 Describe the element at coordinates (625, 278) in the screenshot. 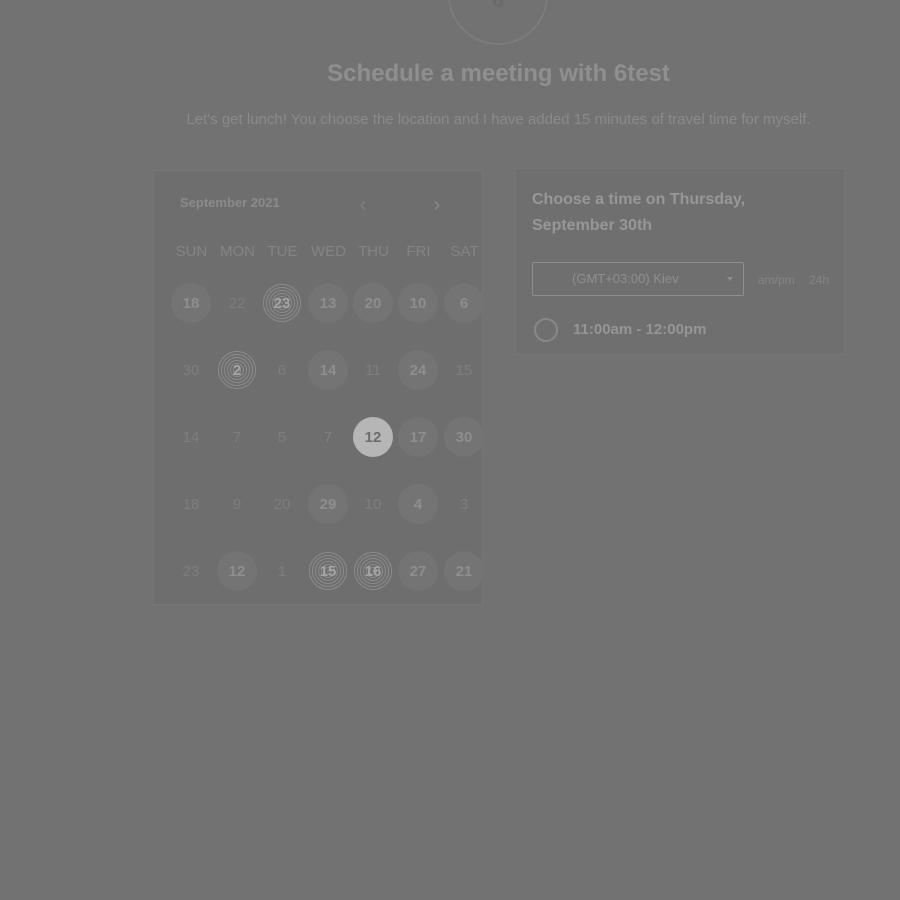

I see `timezone-value: (GMT+03:00) Kiev` at that location.